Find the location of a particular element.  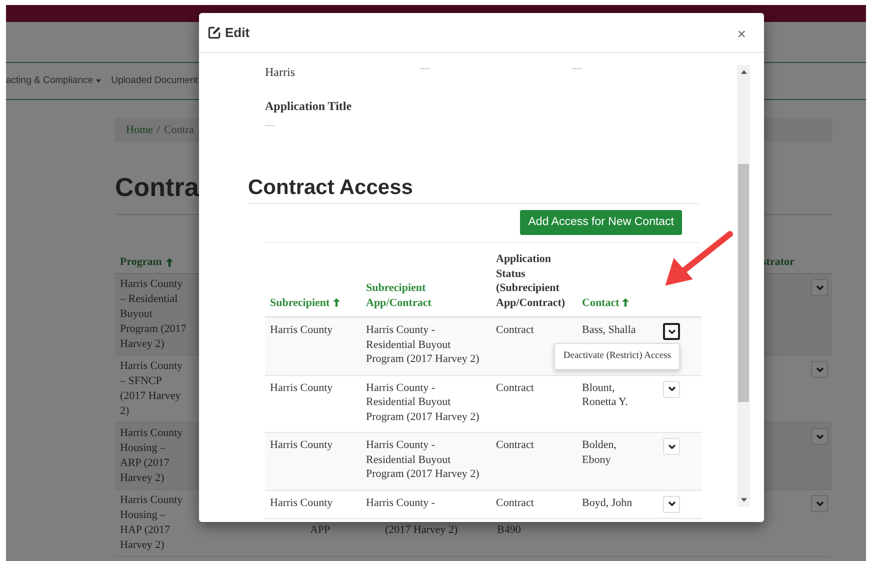

field-label: Application Title is located at coordinates (308, 106).